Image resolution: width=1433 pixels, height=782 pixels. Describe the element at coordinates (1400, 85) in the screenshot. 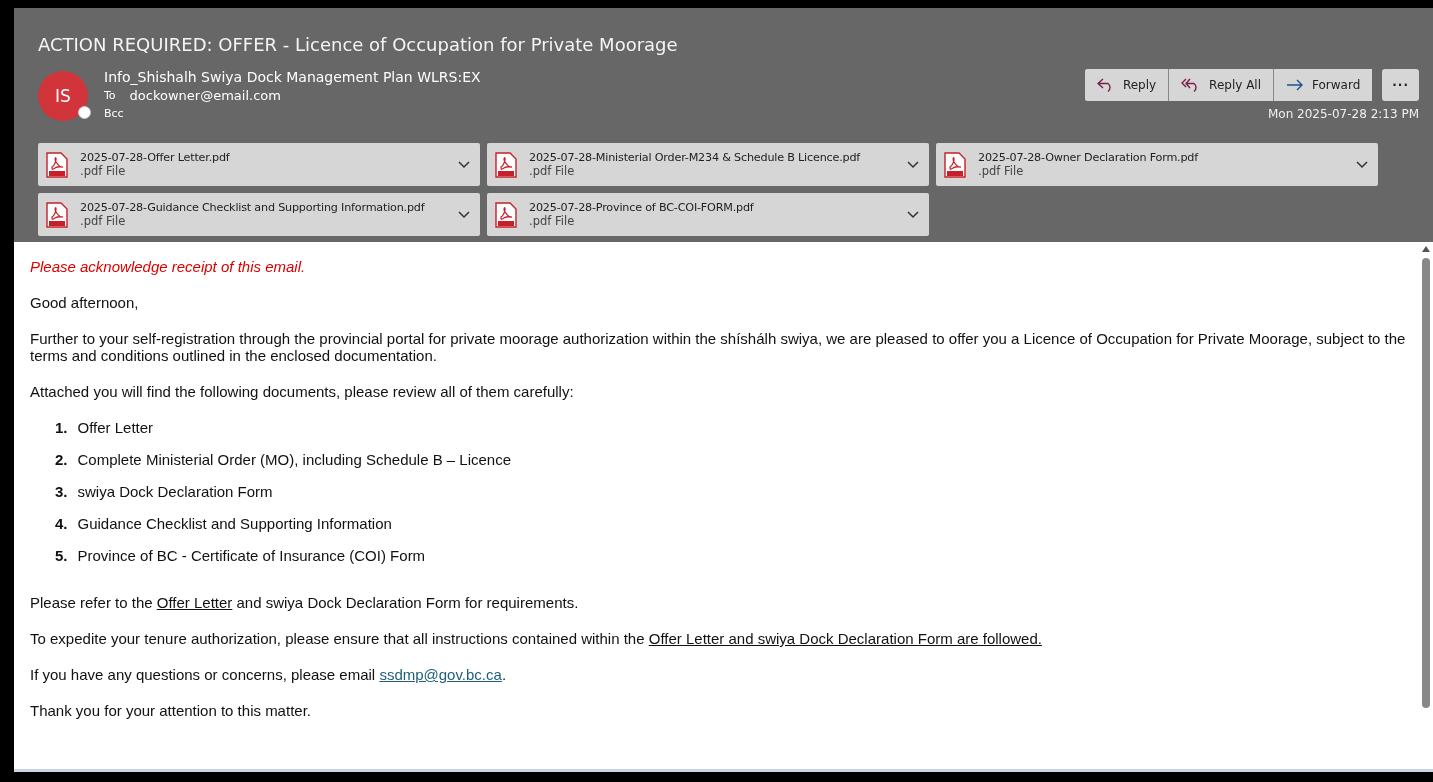

I see `more-button: ···` at that location.